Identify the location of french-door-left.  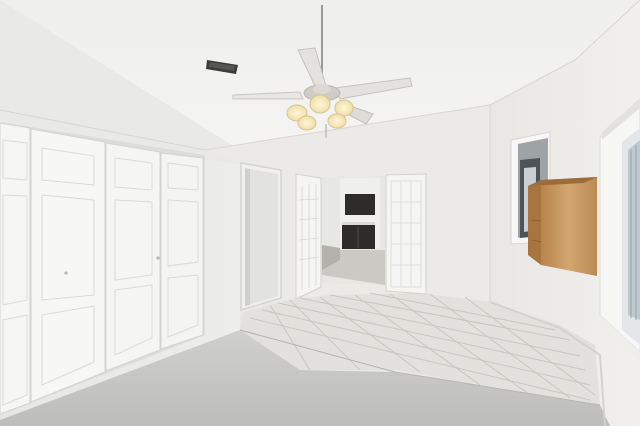
(308, 236).